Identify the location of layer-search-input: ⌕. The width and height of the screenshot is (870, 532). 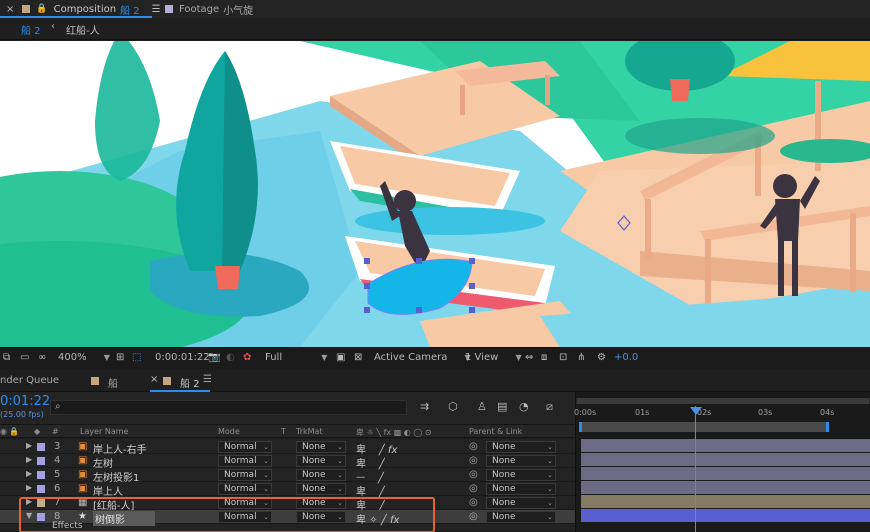
(228, 407).